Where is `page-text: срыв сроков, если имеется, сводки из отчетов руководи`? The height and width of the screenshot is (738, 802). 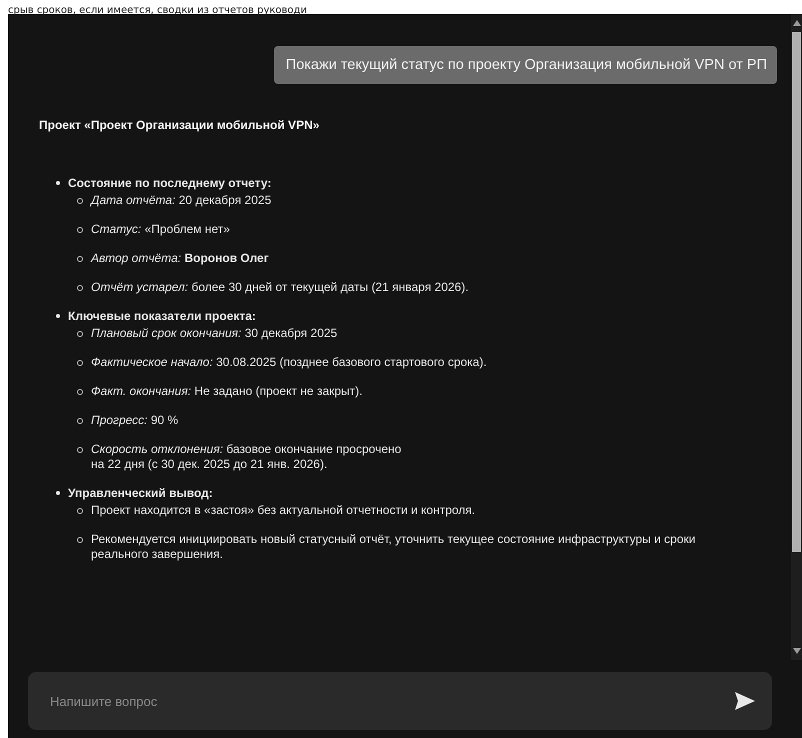
page-text: срыв сроков, если имеется, сводки из отчетов руководи is located at coordinates (157, 11).